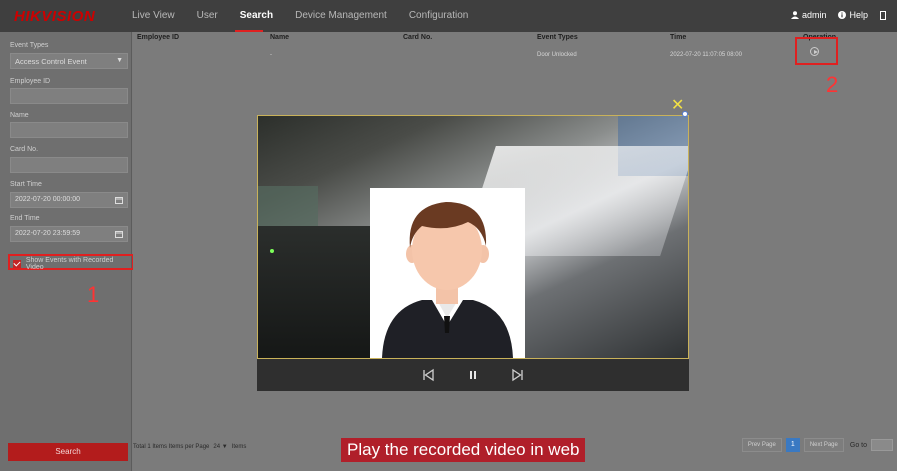 Image resolution: width=897 pixels, height=471 pixels. I want to click on prev-page-button: Prev Page, so click(761, 445).